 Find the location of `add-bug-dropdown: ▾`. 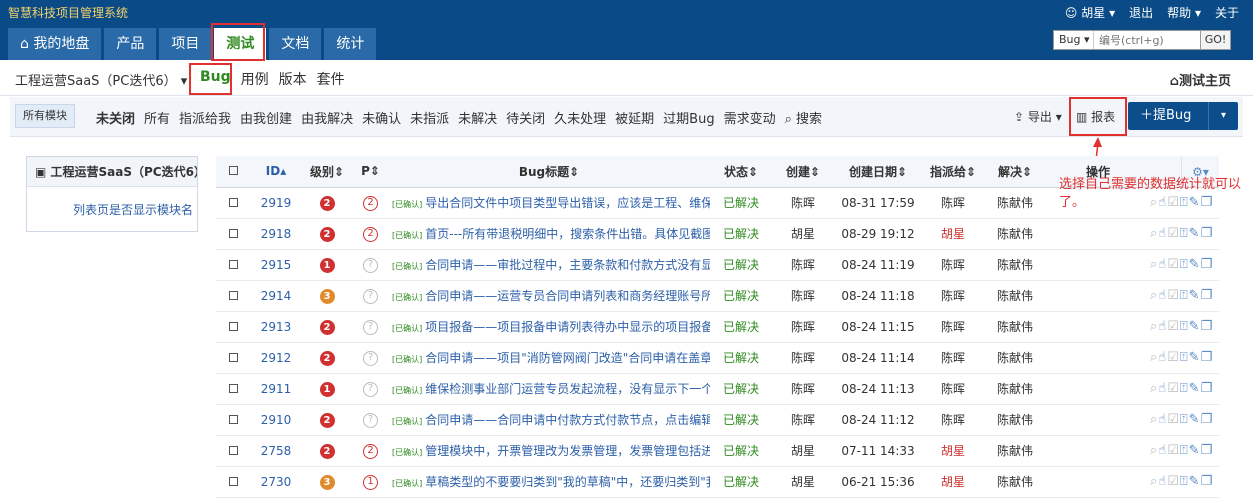

add-bug-dropdown: ▾ is located at coordinates (1223, 116).